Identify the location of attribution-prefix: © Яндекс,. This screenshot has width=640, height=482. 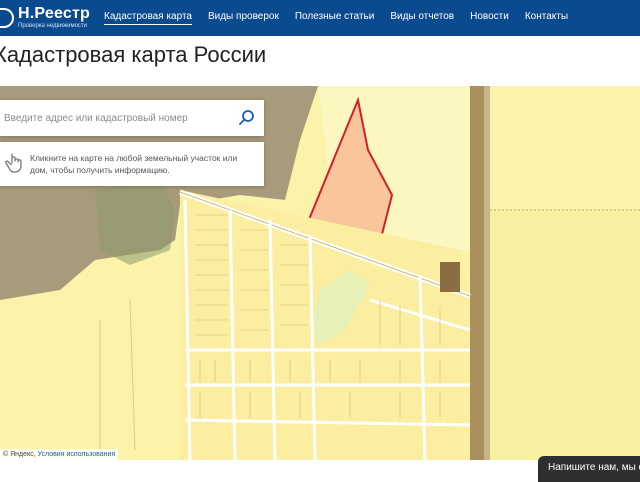
(19, 454).